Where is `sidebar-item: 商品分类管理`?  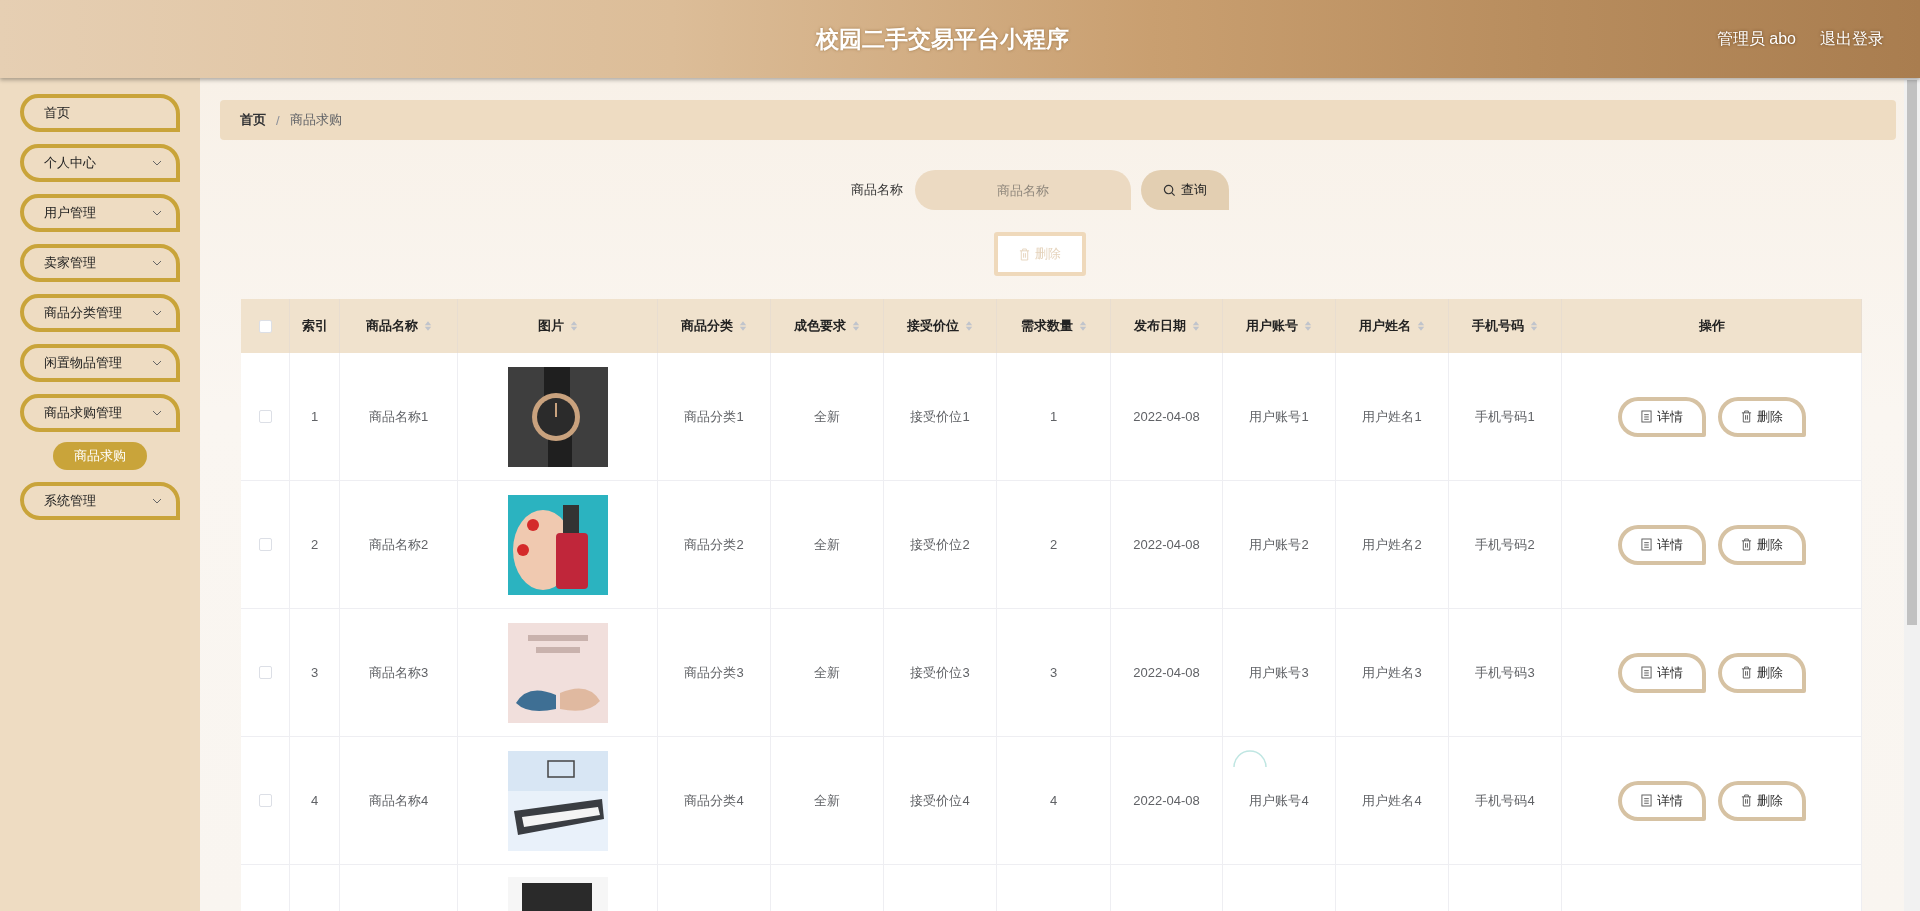
sidebar-item: 商品分类管理 is located at coordinates (100, 313).